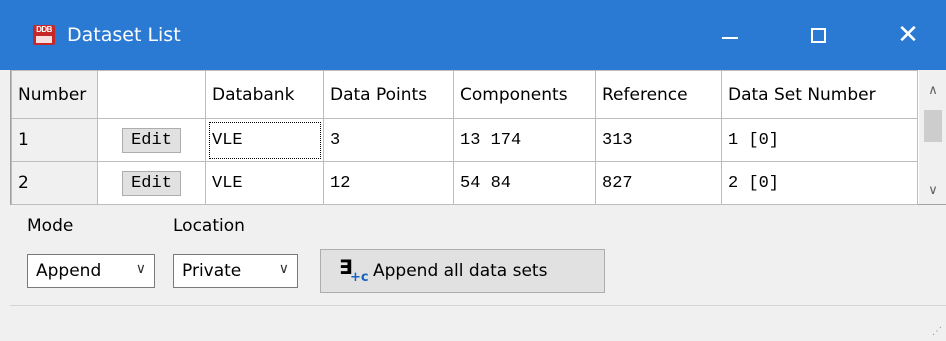 This screenshot has width=946, height=341. Describe the element at coordinates (354, 270) in the screenshot. I see `append-icon: ∃ +c` at that location.